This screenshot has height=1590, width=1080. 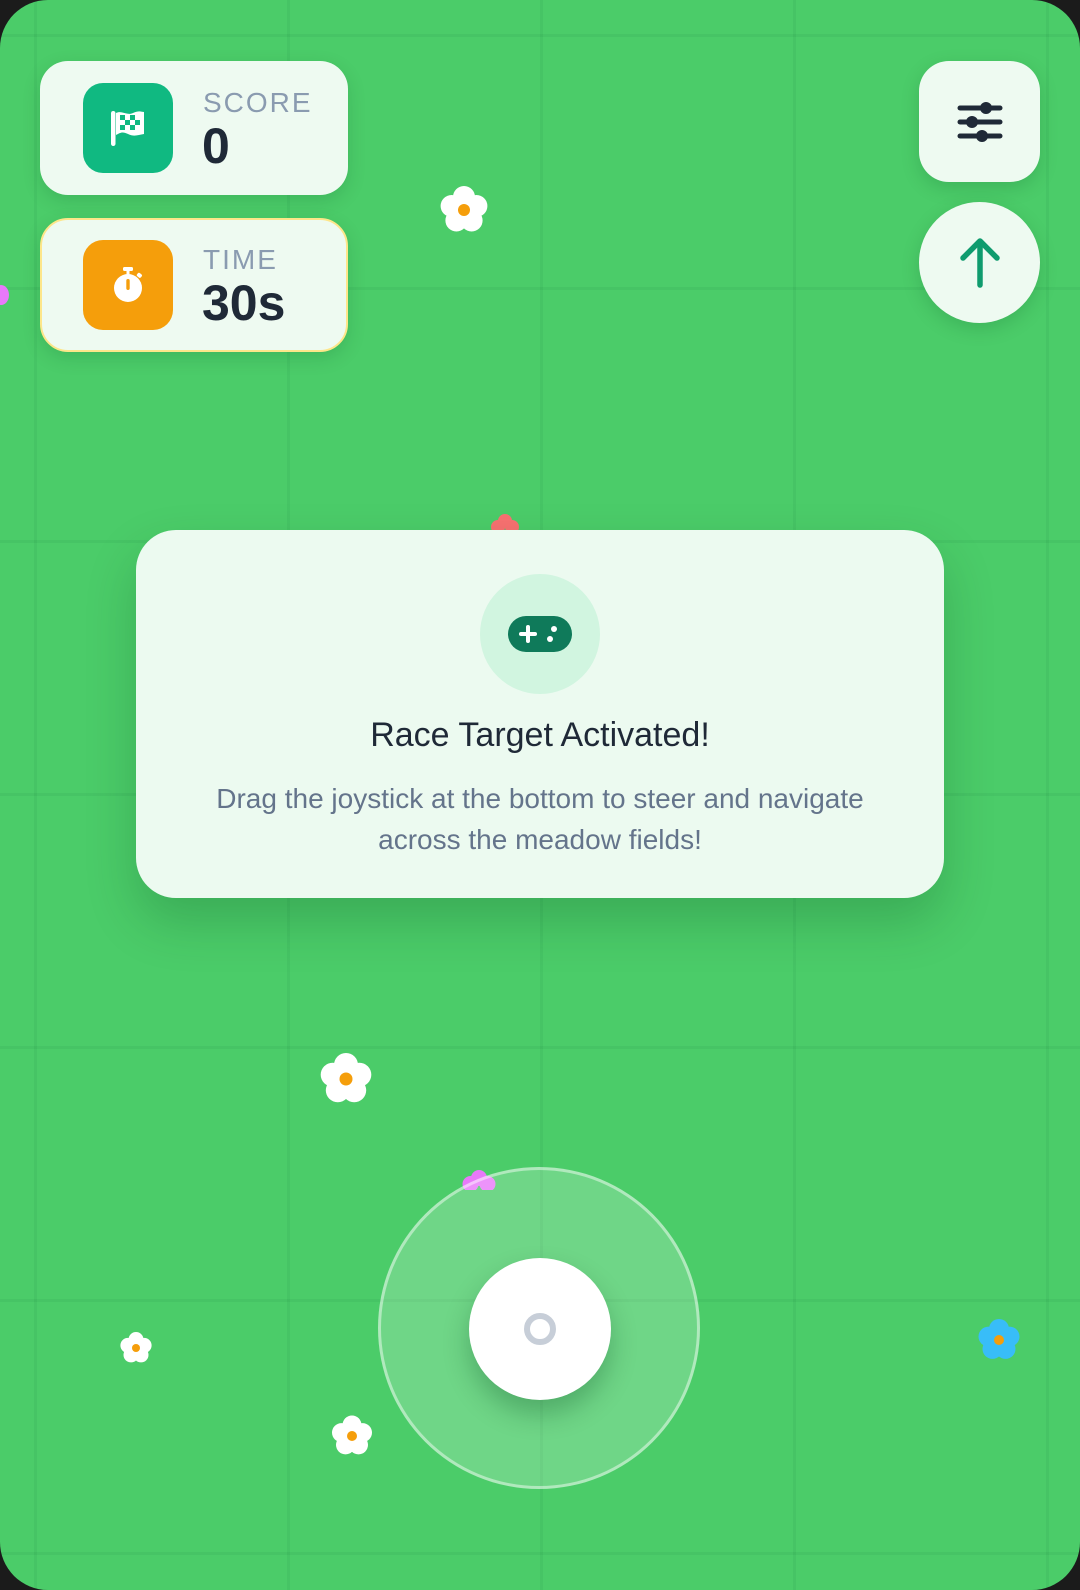 I want to click on score-value: 0, so click(x=216, y=146).